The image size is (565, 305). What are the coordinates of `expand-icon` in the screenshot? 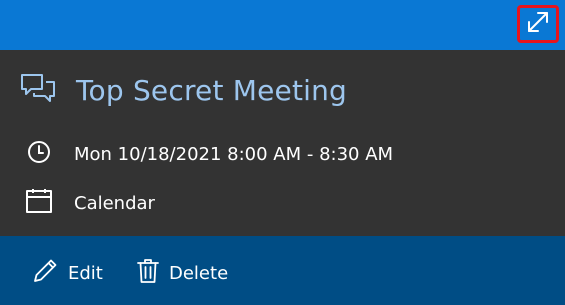 It's located at (538, 24).